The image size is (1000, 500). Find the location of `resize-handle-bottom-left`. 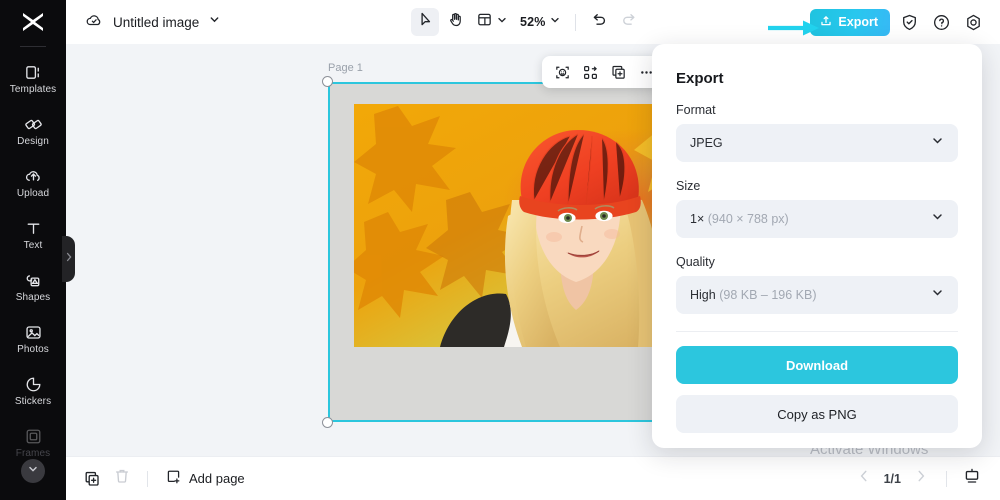

resize-handle-bottom-left is located at coordinates (327, 422).